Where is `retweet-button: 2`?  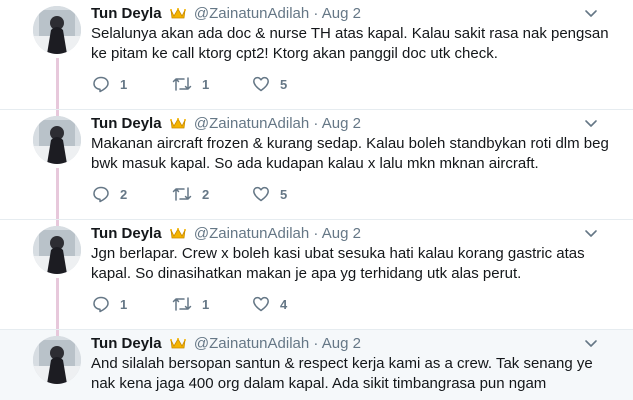
retweet-button: 2 is located at coordinates (190, 194).